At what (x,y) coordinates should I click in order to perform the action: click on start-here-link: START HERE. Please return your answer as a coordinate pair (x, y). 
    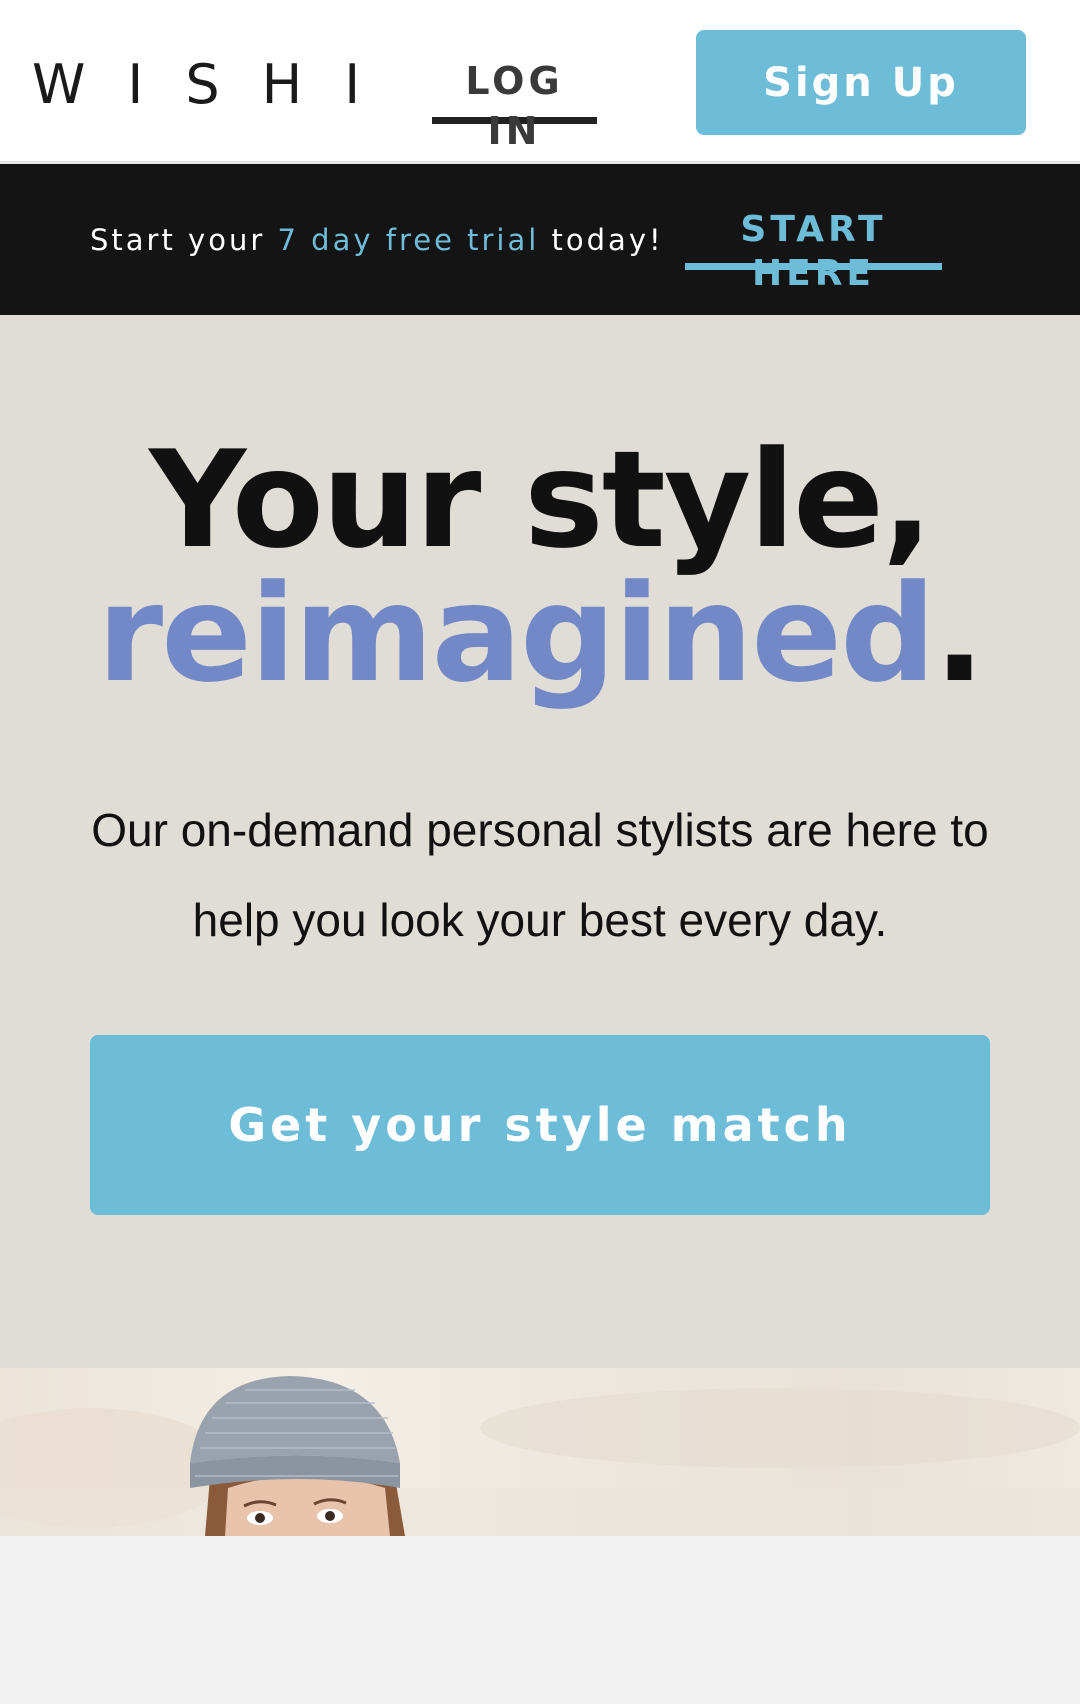
    Looking at the image, I should click on (813, 251).